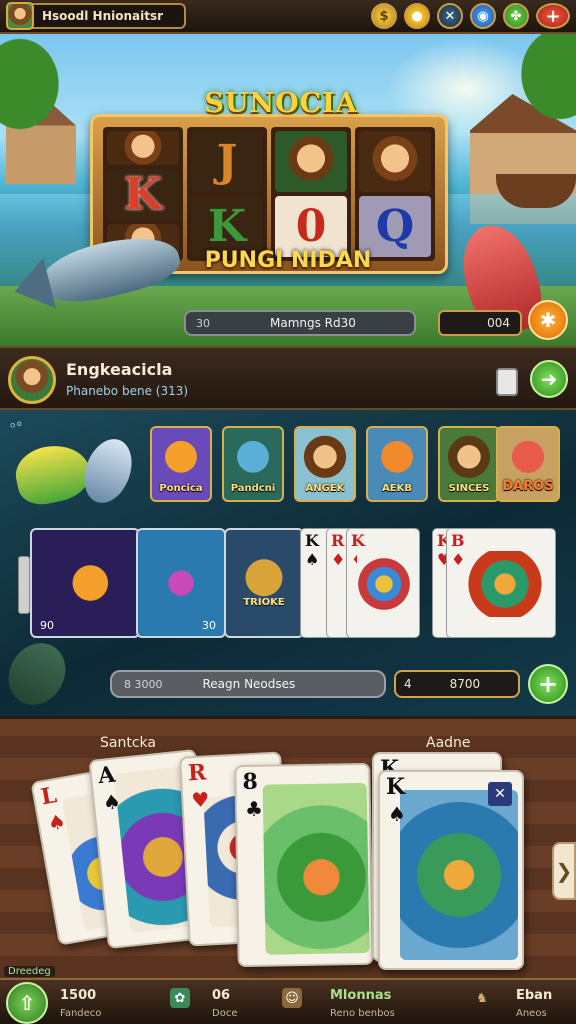 Image resolution: width=576 pixels, height=1024 pixels. What do you see at coordinates (227, 194) in the screenshot?
I see `reel: J K` at bounding box center [227, 194].